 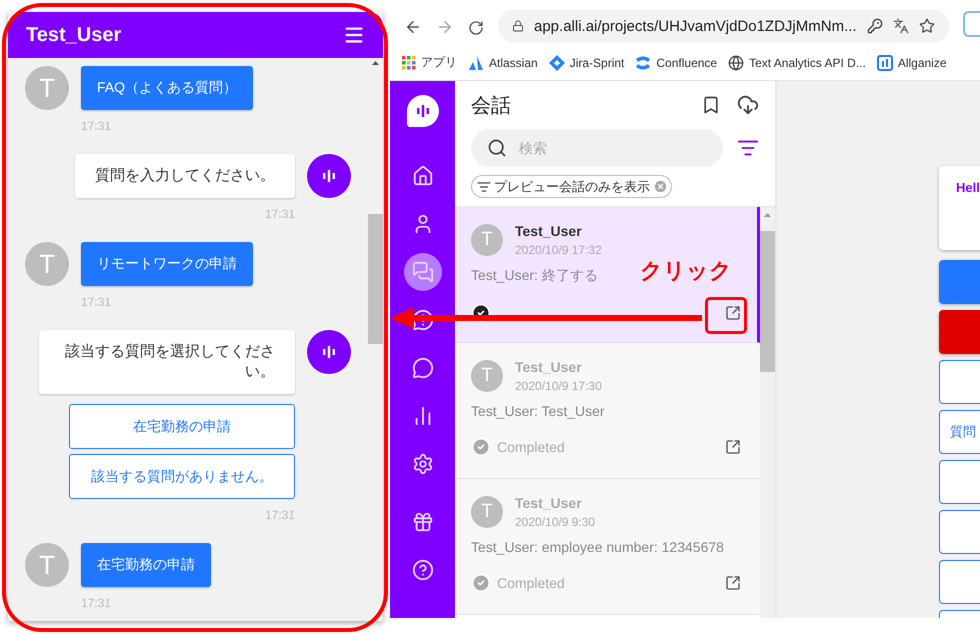 What do you see at coordinates (413, 27) in the screenshot?
I see `back-icon` at bounding box center [413, 27].